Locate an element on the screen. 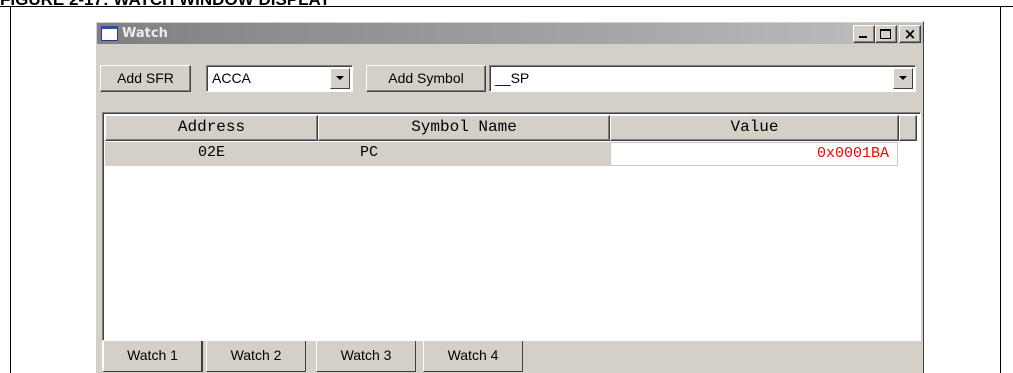 The width and height of the screenshot is (1013, 373). title-bar: Watch × is located at coordinates (510, 33).